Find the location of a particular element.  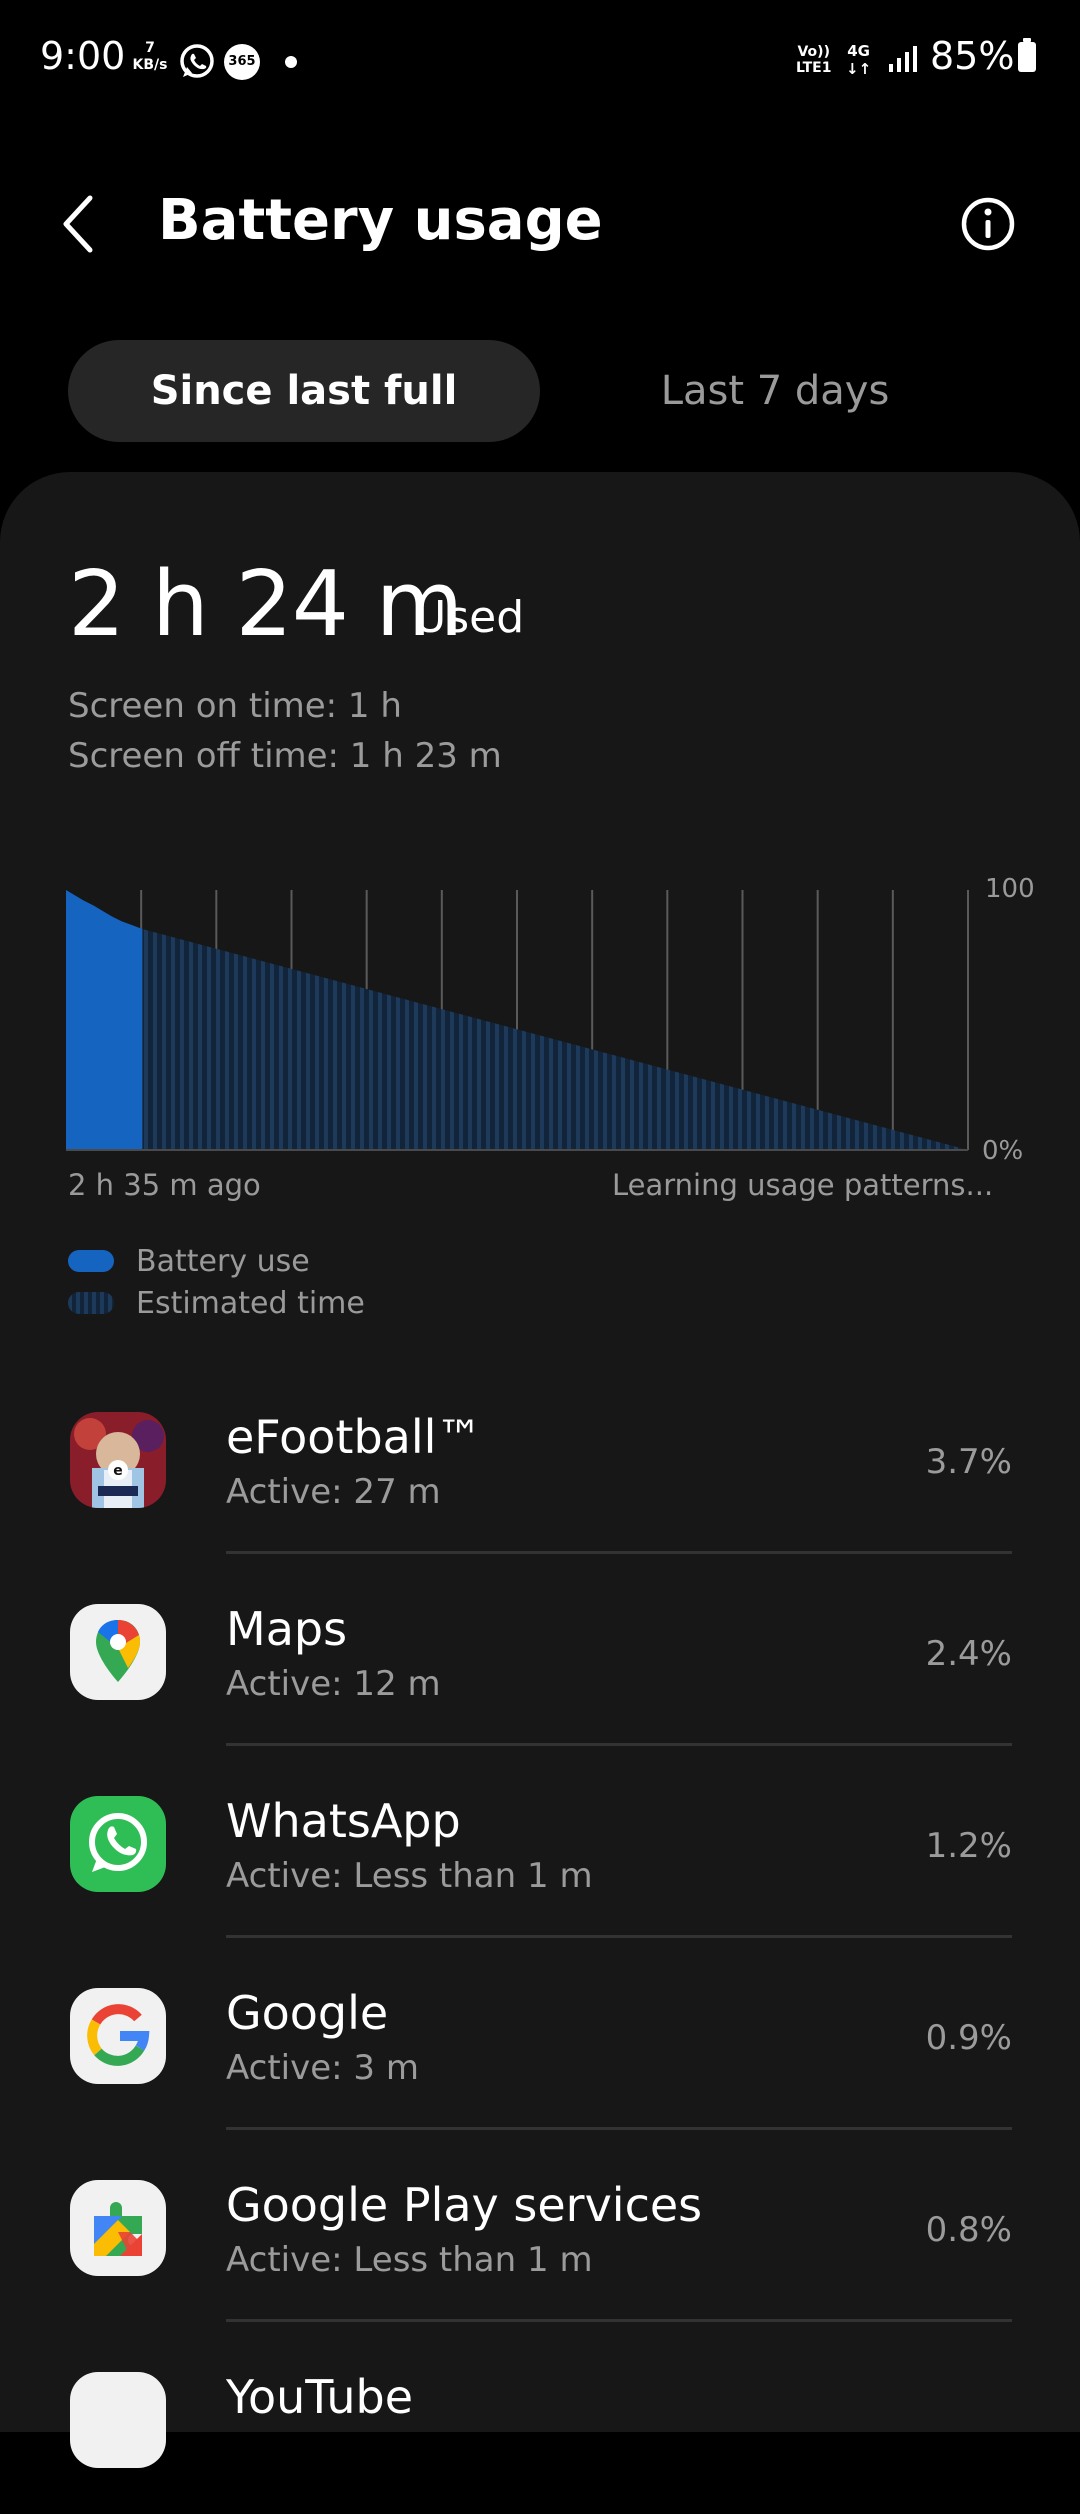

maps-icon is located at coordinates (118, 1652).